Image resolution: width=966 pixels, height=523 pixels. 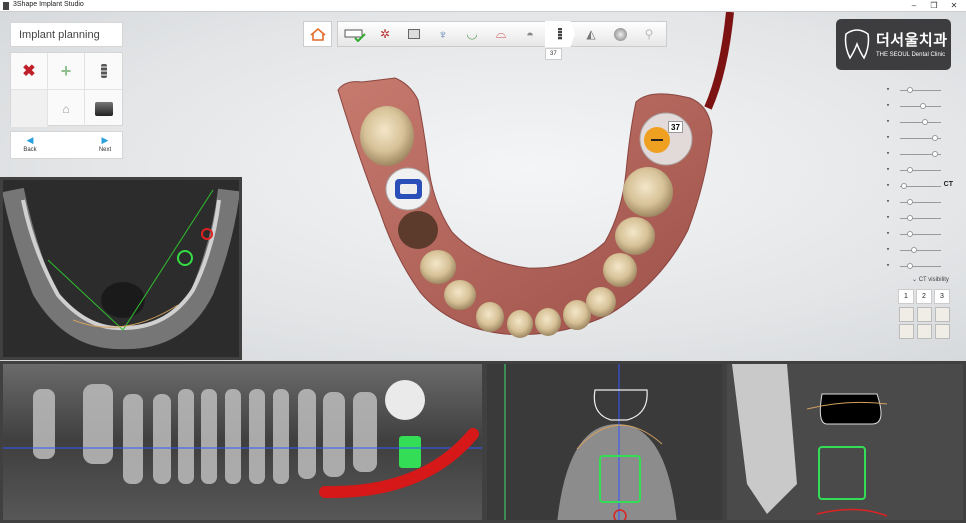 I want to click on teeth-setup-step: ✲, so click(x=385, y=34).